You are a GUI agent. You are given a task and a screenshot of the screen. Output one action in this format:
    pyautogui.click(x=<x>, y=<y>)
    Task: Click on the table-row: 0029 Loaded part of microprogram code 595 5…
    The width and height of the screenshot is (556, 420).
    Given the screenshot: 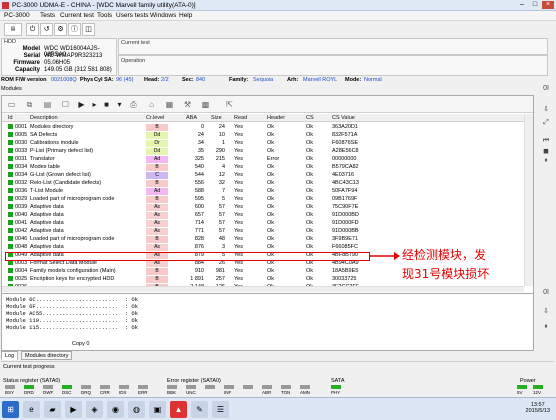 What is the action you would take?
    pyautogui.click(x=263, y=199)
    